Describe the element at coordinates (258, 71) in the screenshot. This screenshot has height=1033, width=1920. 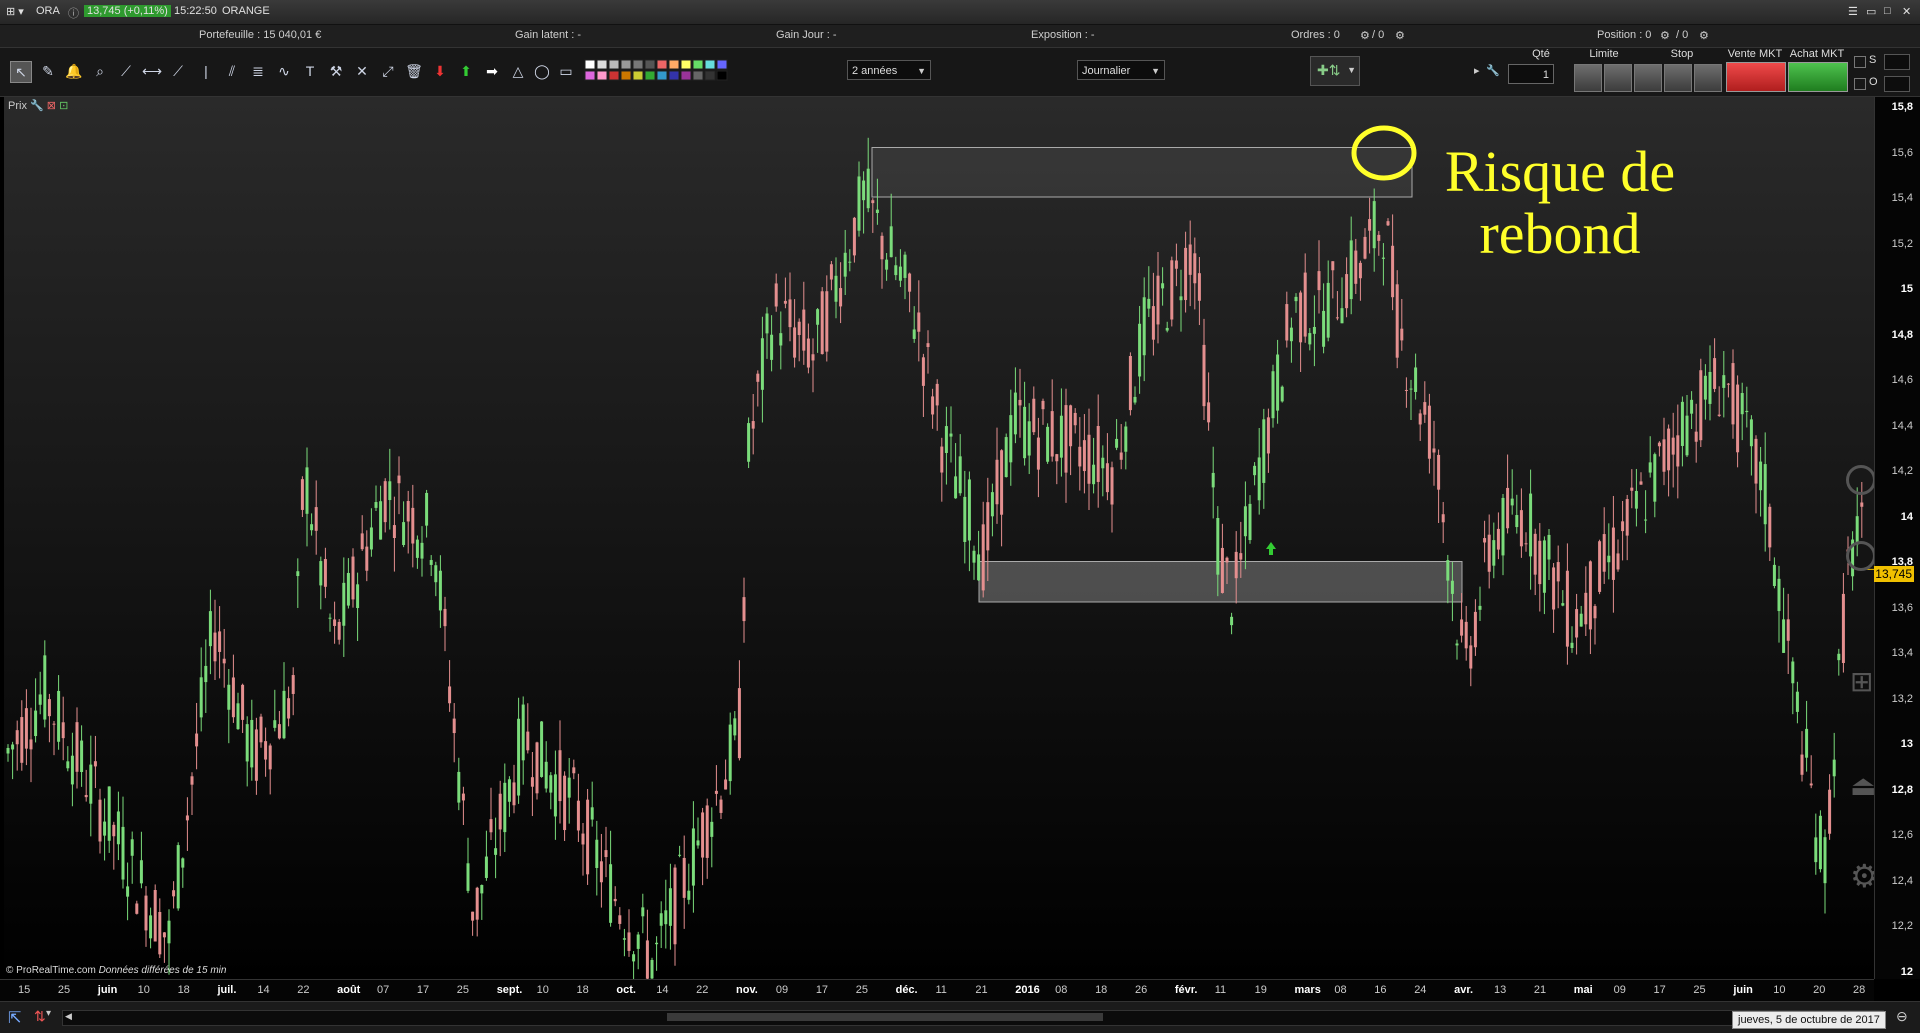
I see `fibonacci-icon: ≣` at that location.